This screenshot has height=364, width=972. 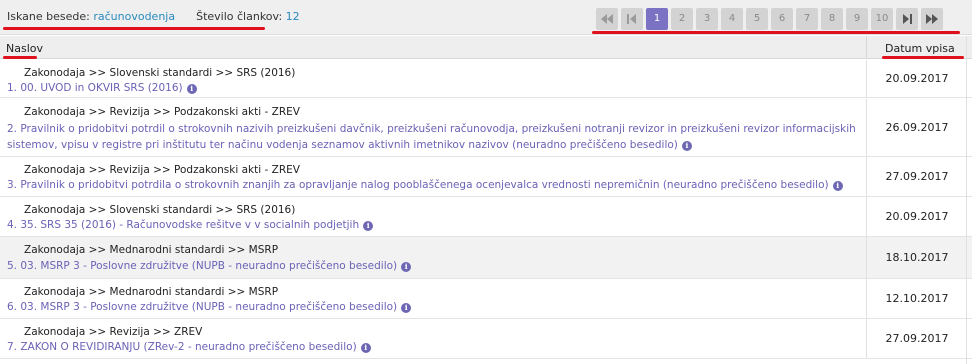 I want to click on breadcrumb: Zakonodaja >> Revizija >> ZREV, so click(x=113, y=332).